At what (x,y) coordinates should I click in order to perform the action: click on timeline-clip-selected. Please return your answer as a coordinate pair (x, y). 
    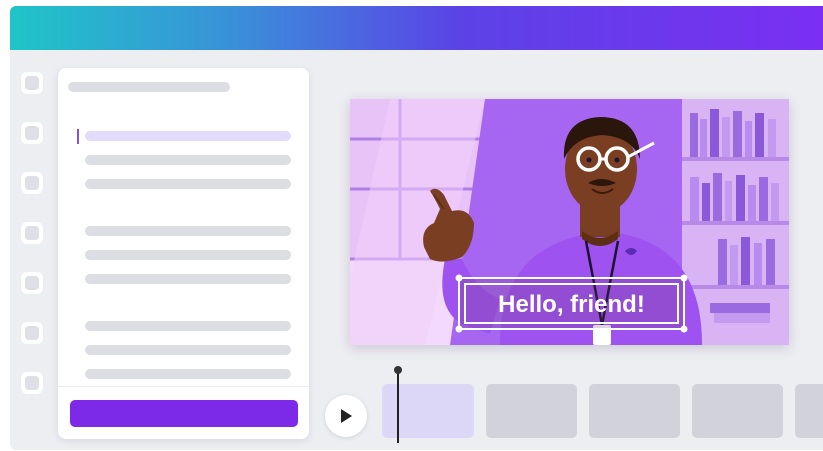
    Looking at the image, I should click on (428, 411).